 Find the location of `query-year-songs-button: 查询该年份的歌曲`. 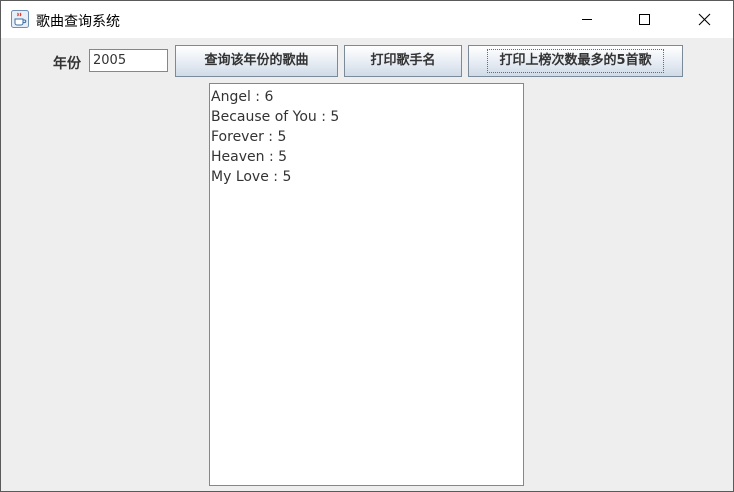

query-year-songs-button: 查询该年份的歌曲 is located at coordinates (256, 61).